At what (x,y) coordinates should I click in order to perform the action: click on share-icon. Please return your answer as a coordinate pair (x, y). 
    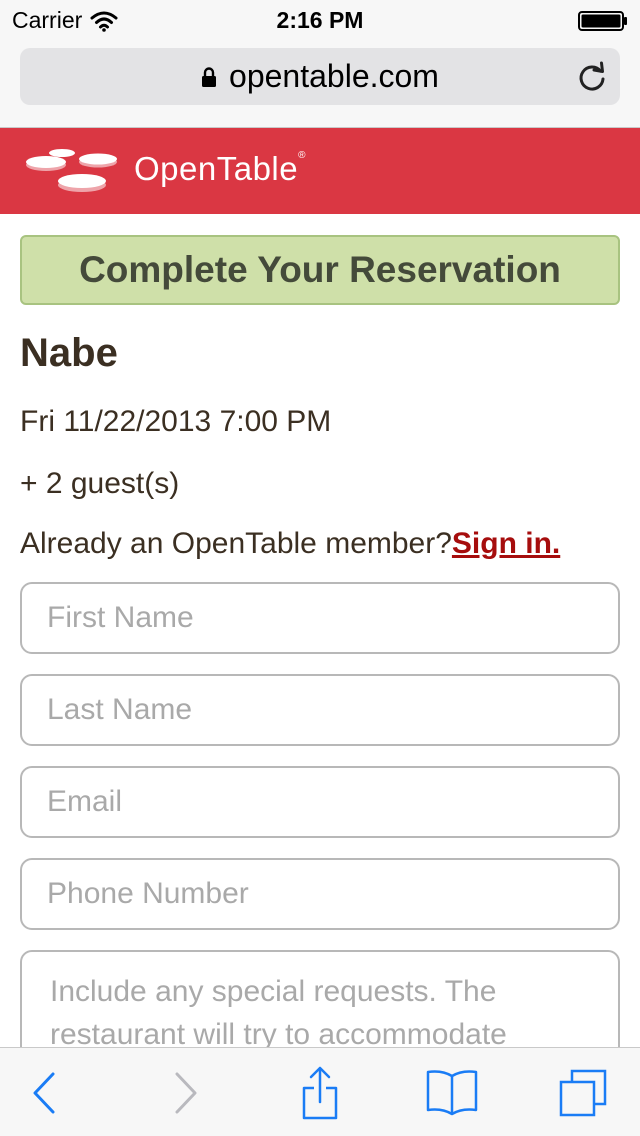
    Looking at the image, I should click on (320, 1093).